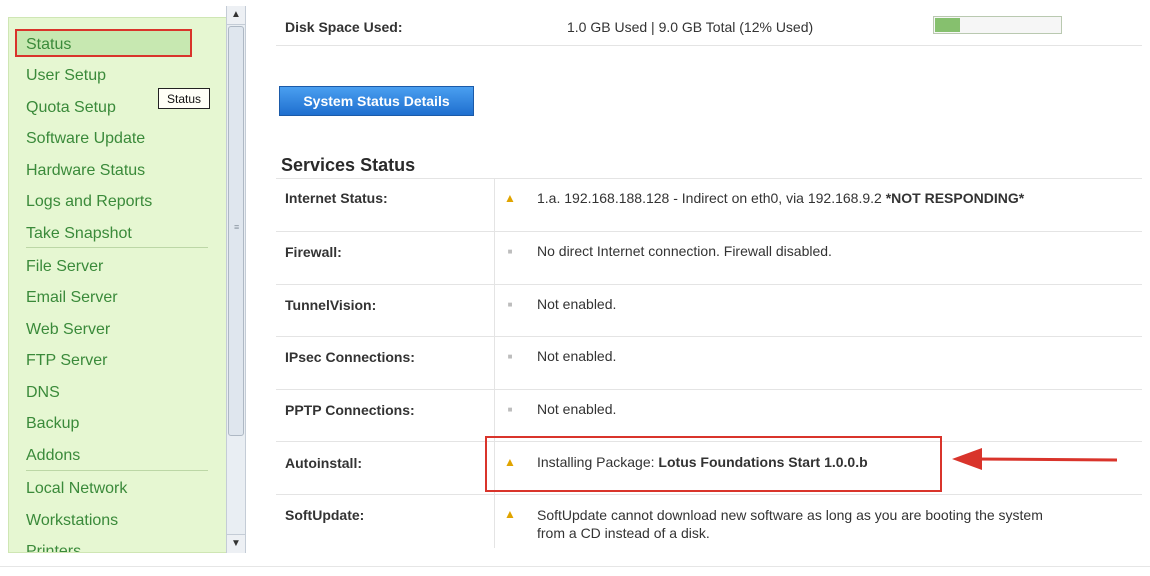 This screenshot has width=1150, height=576. Describe the element at coordinates (313, 252) in the screenshot. I see `firewall-label: Firewall:` at that location.